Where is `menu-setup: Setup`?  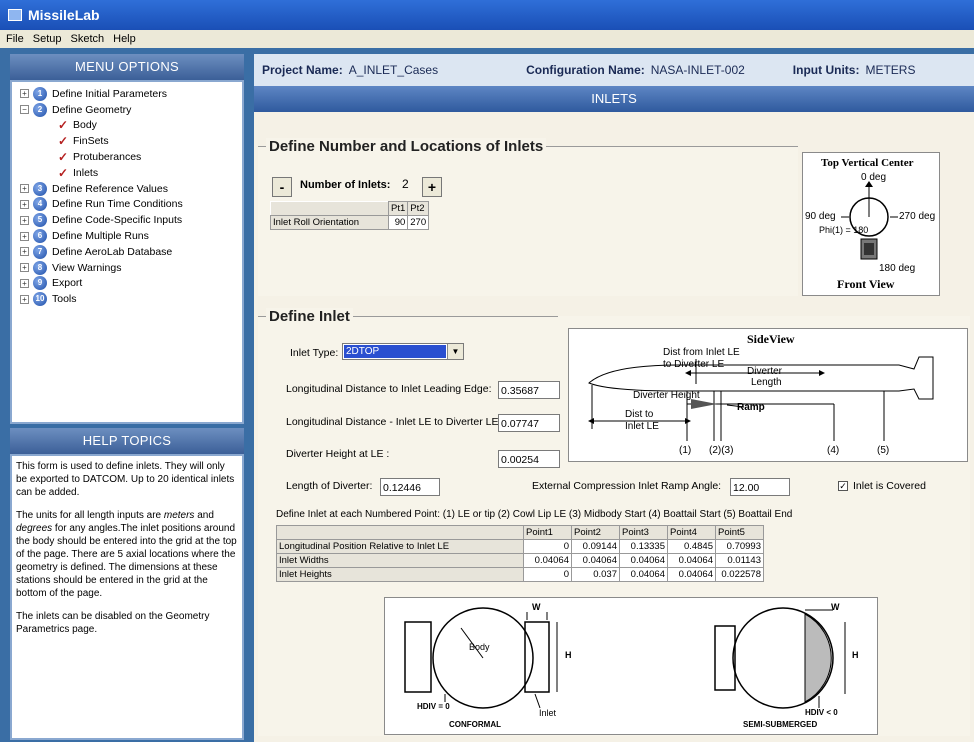 menu-setup: Setup is located at coordinates (47, 39).